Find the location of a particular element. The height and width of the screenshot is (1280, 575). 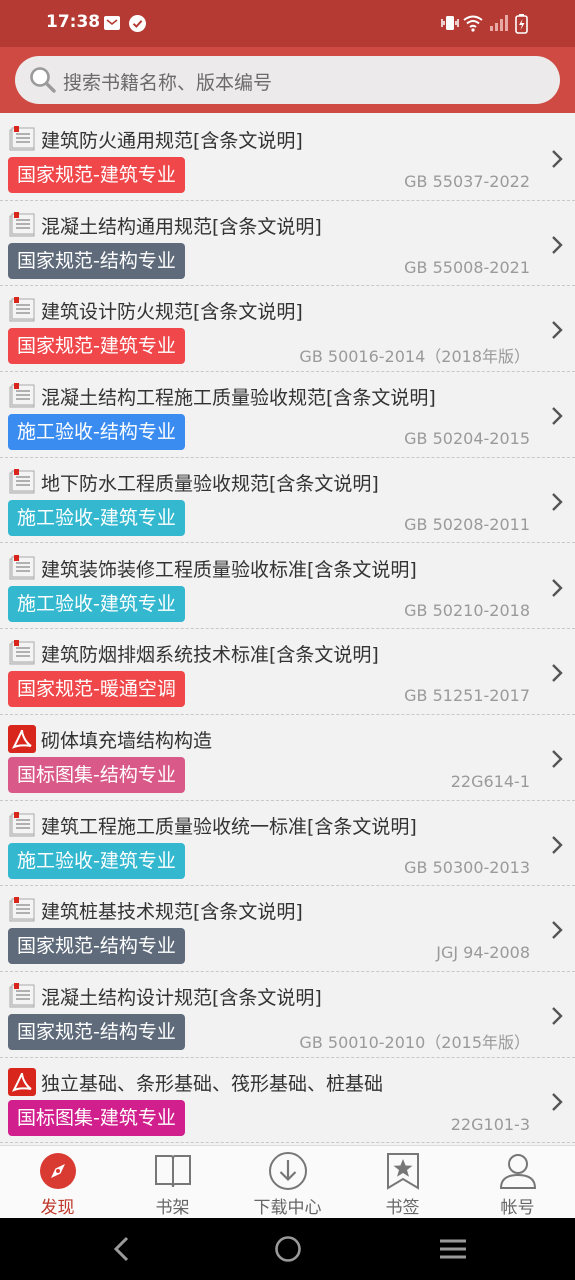

book-title: 砌体填充墙结构构造 is located at coordinates (127, 740).